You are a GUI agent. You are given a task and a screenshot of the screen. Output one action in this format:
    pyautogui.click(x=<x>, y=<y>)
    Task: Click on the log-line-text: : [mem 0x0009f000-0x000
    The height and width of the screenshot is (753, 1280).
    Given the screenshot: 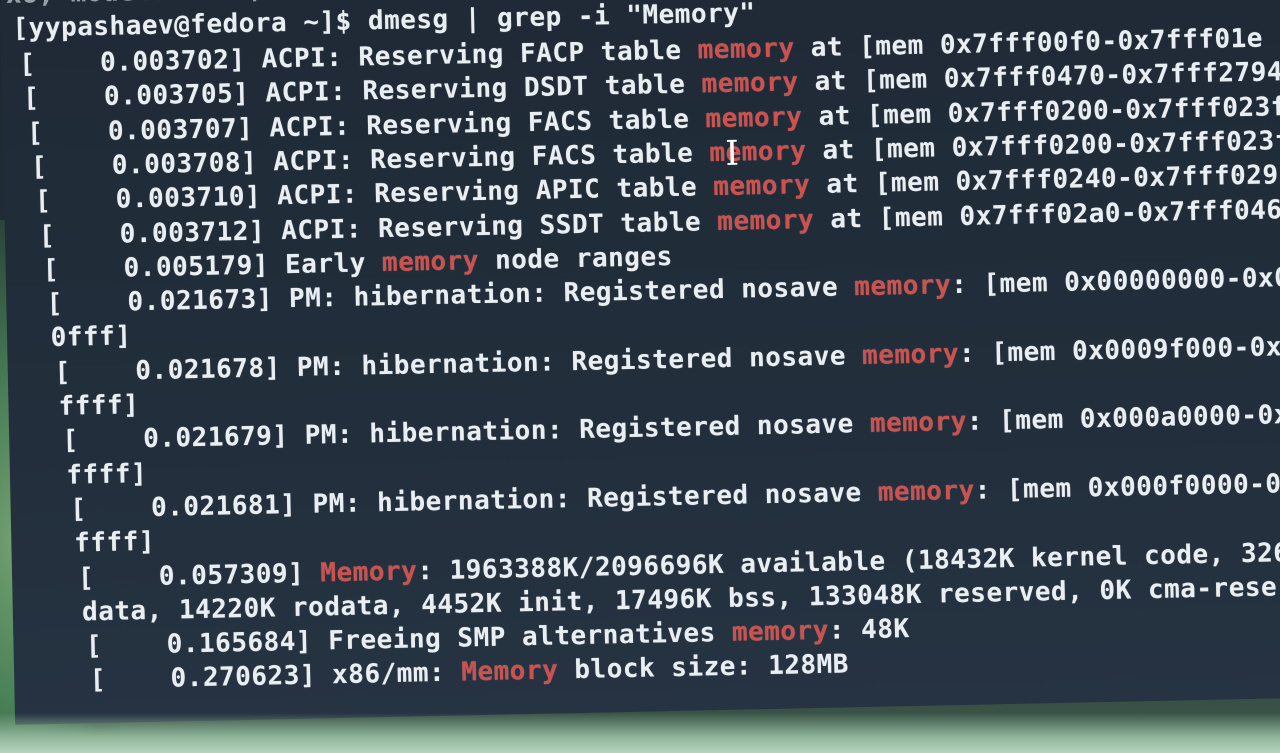 What is the action you would take?
    pyautogui.click(x=1119, y=349)
    